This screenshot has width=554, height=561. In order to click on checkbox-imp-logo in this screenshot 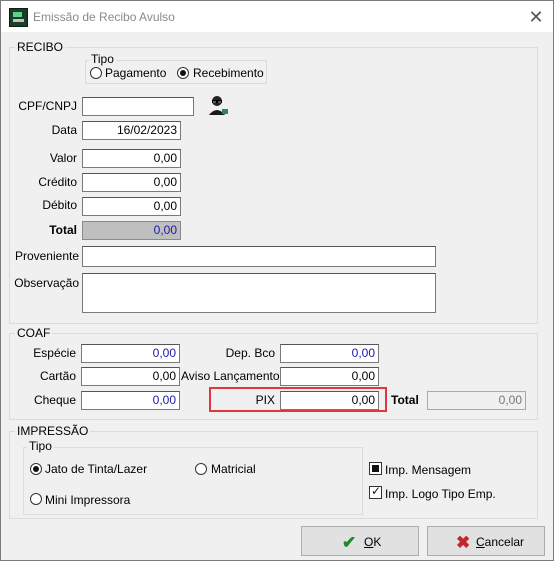, I will do `click(375, 491)`.